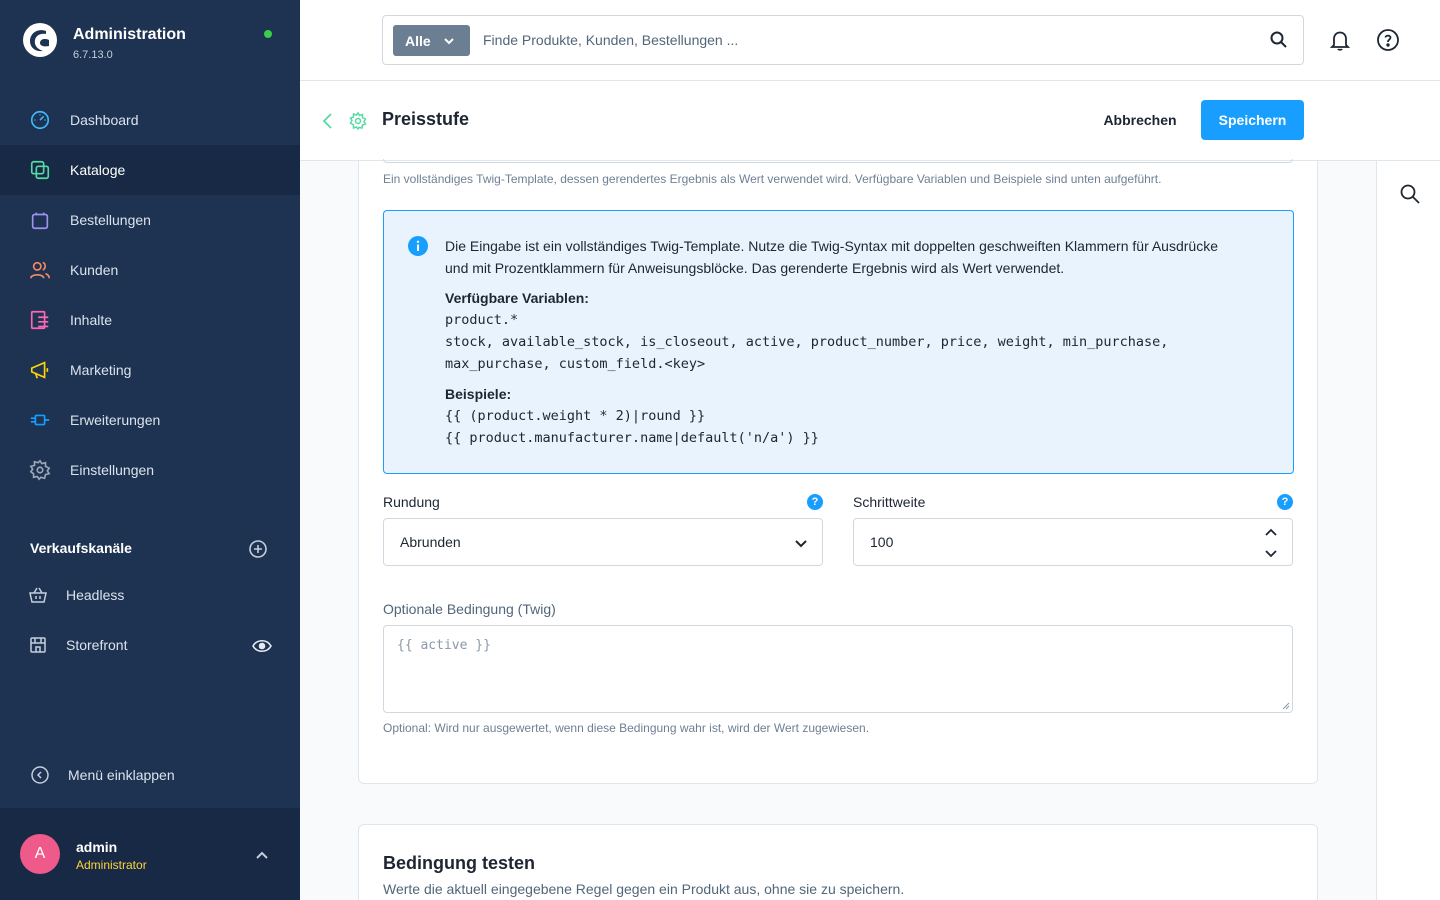 The image size is (1440, 900). I want to click on nav-item-content: Inhalte, so click(150, 320).